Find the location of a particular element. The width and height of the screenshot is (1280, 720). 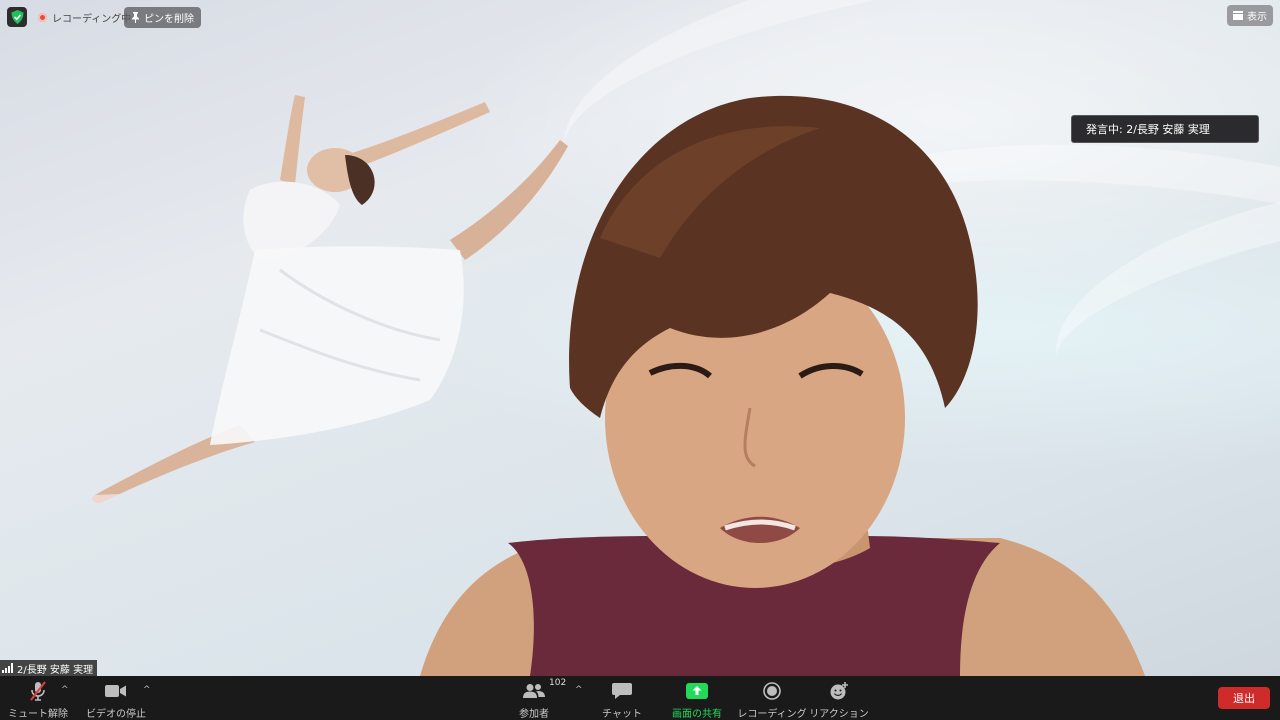

active-speaker-text: 発言中: 2/長野 安藤 実理 is located at coordinates (1148, 129).